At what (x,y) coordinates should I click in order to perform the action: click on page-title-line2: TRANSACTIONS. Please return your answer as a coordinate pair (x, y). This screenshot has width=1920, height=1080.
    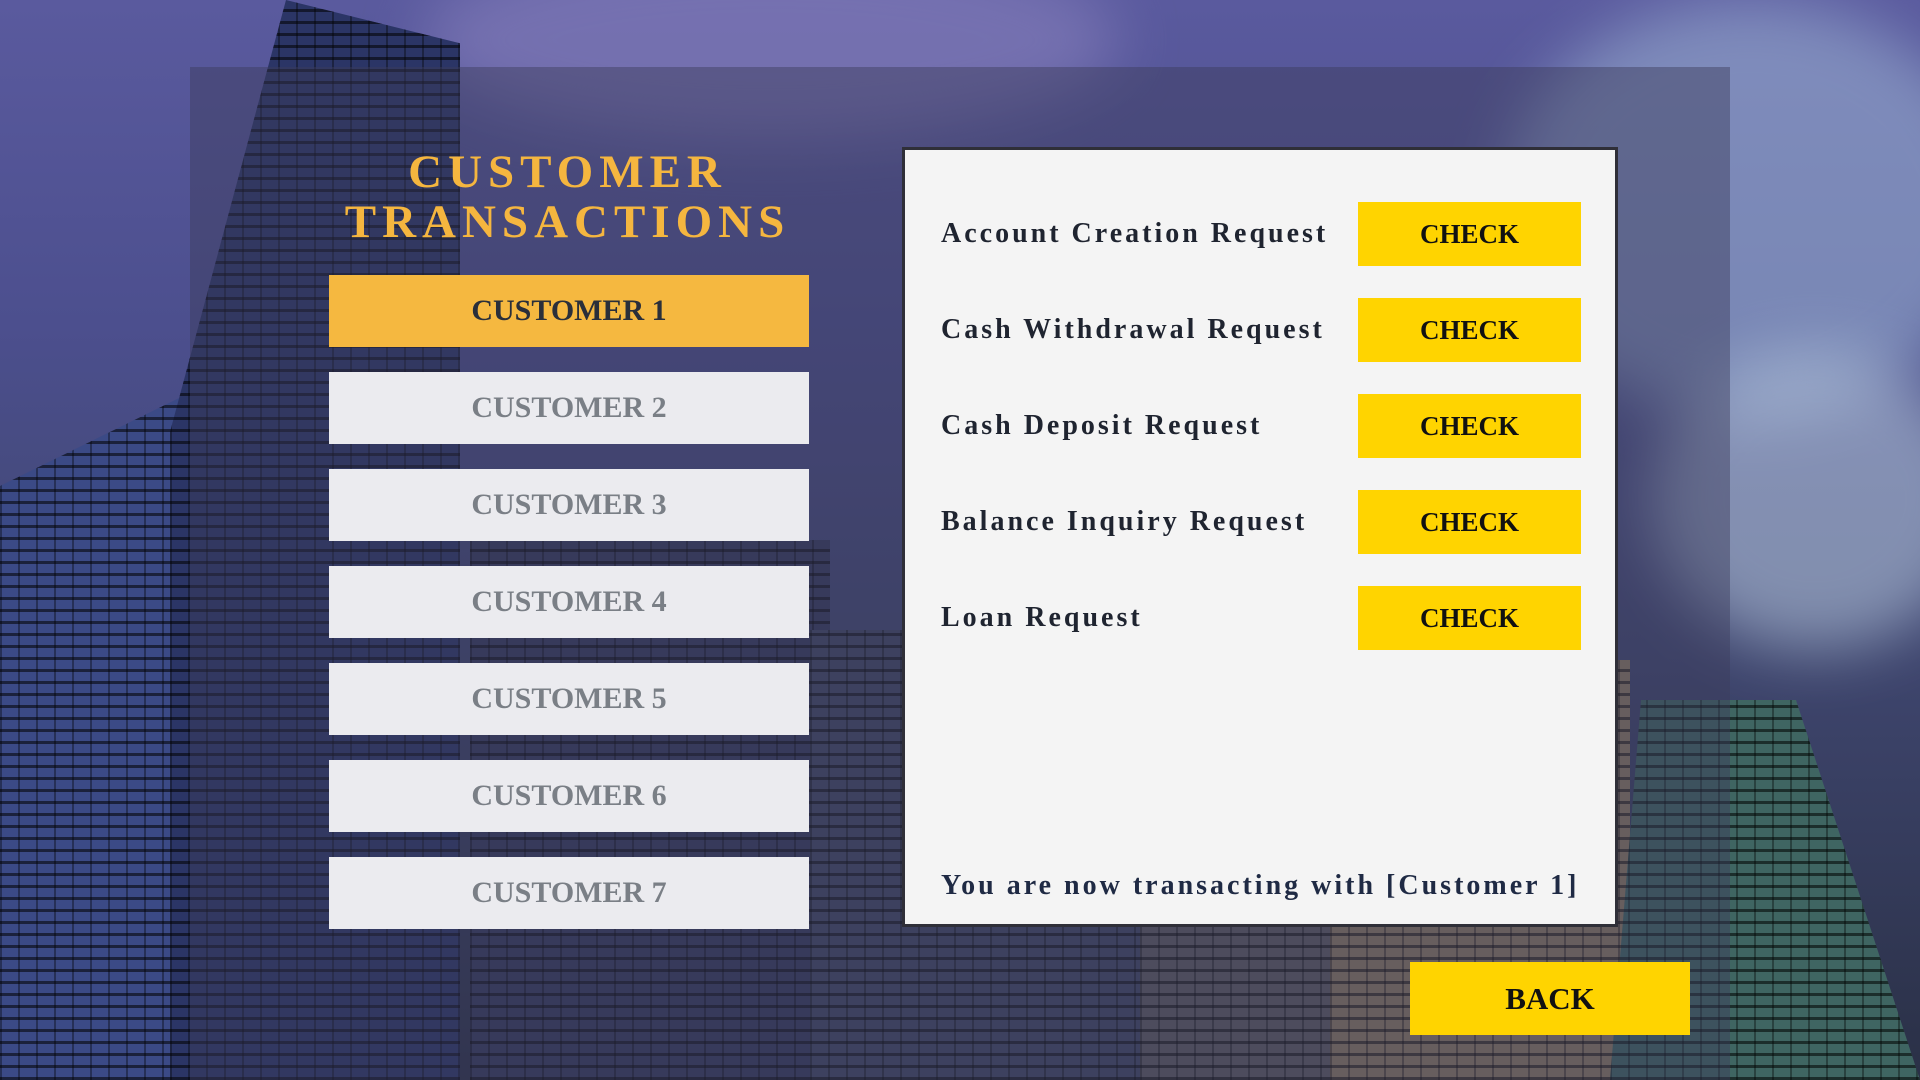
    Looking at the image, I should click on (567, 222).